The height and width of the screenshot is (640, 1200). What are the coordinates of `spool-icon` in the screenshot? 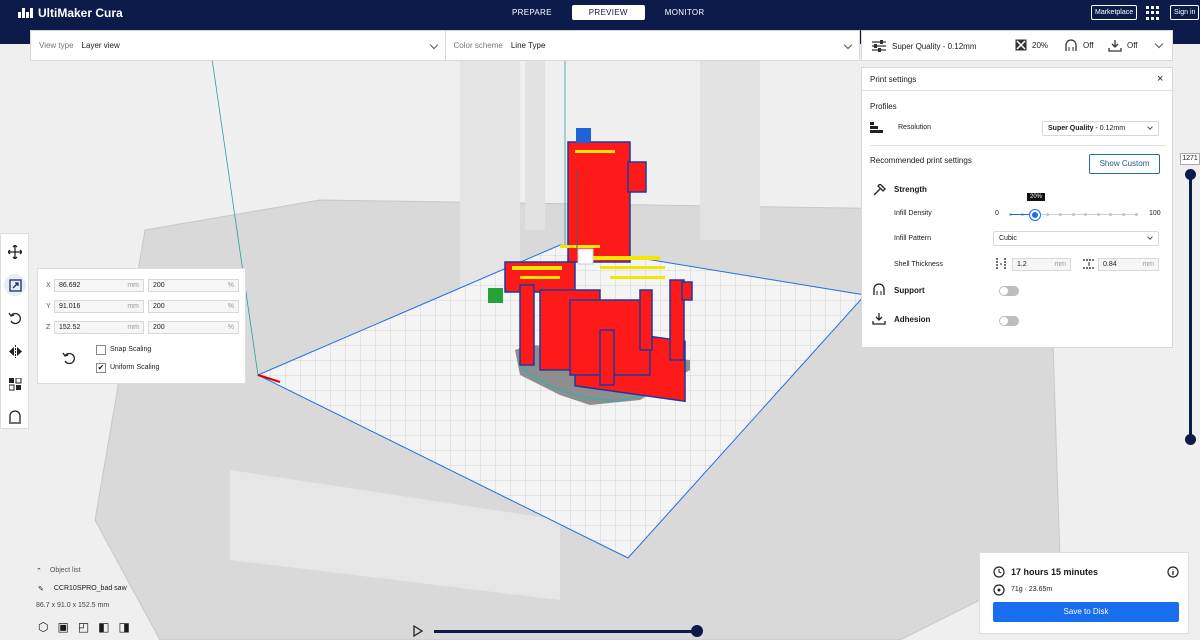 It's located at (999, 590).